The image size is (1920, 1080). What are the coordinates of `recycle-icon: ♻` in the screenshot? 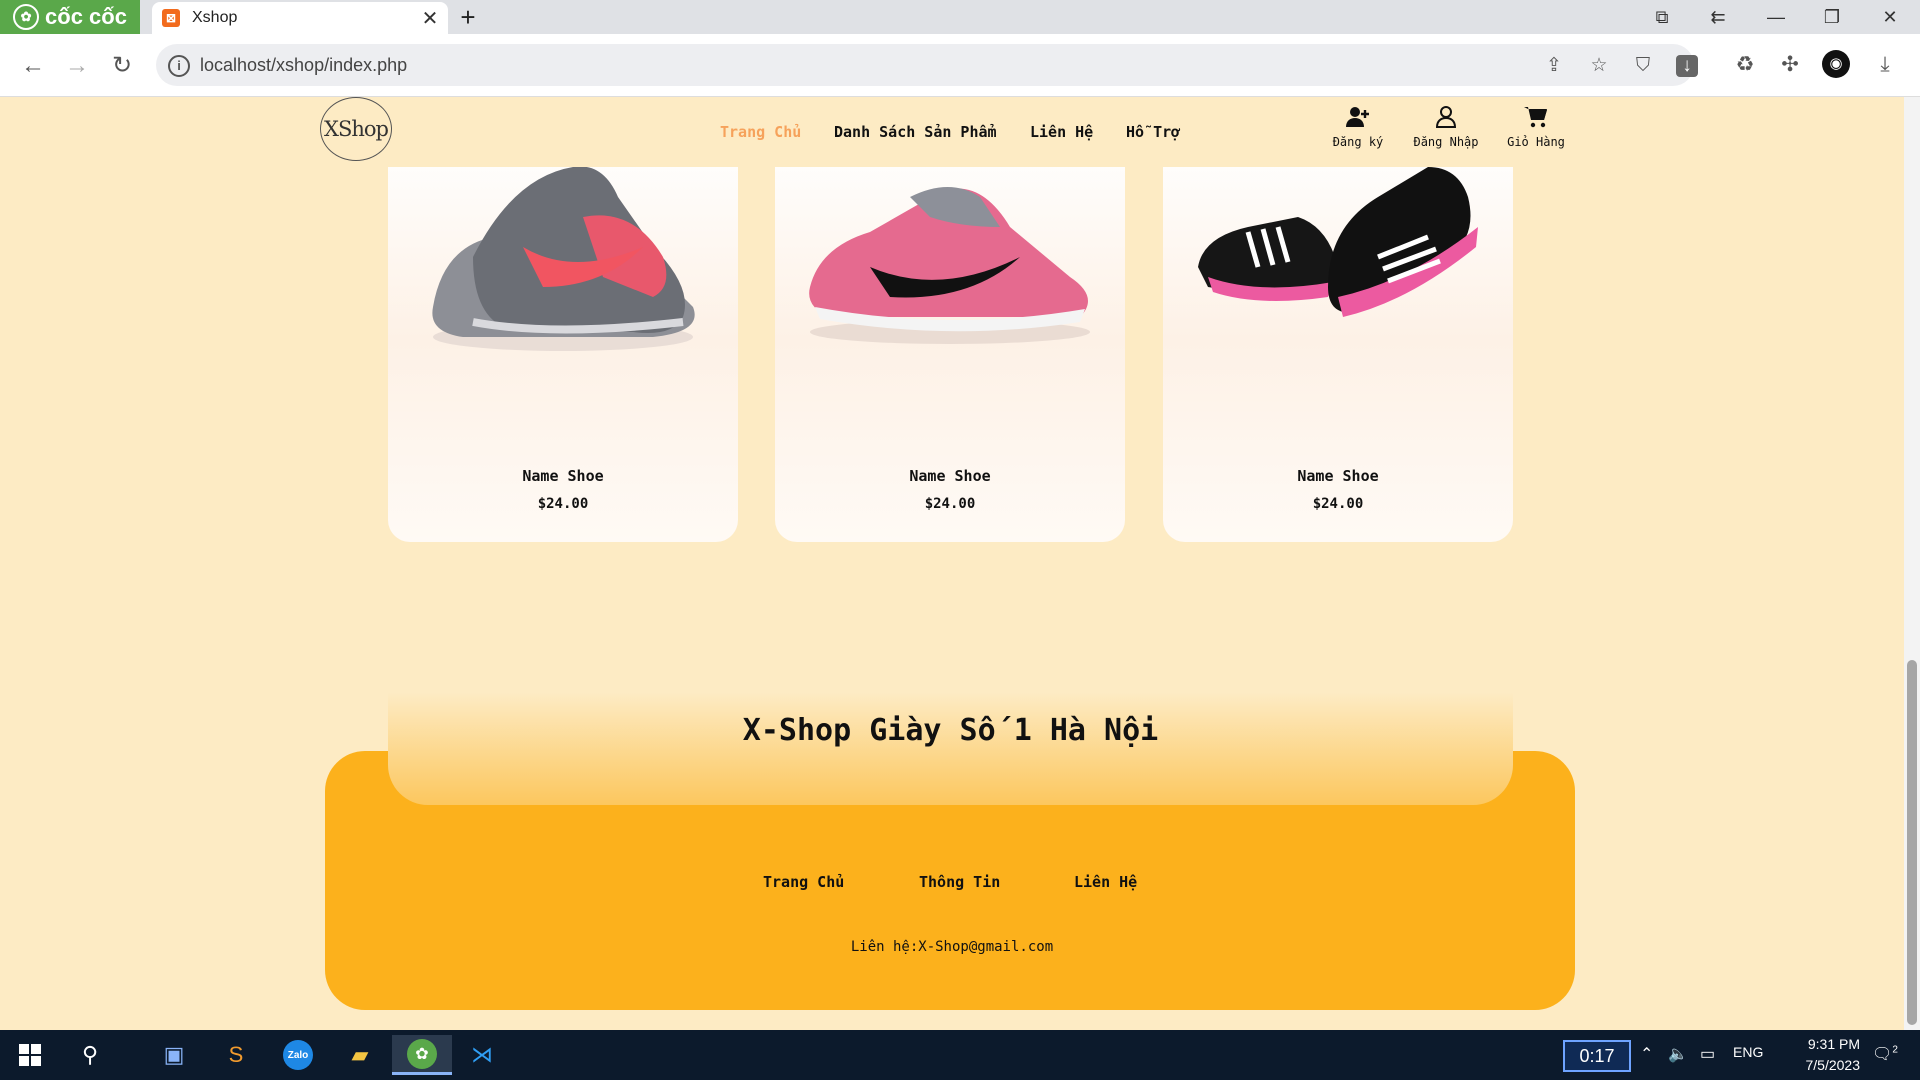 It's located at (1745, 65).